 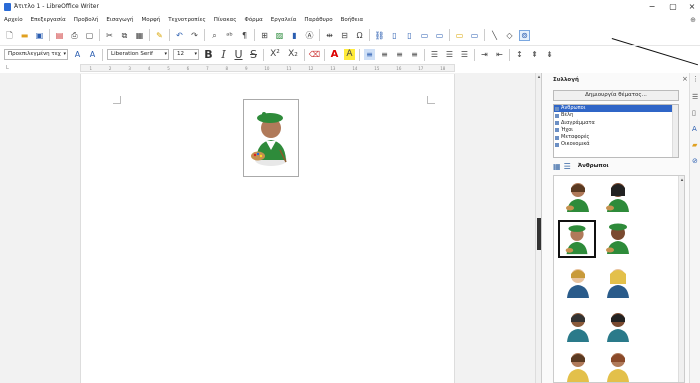 I want to click on insert-chart-icon: ▮, so click(x=294, y=35).